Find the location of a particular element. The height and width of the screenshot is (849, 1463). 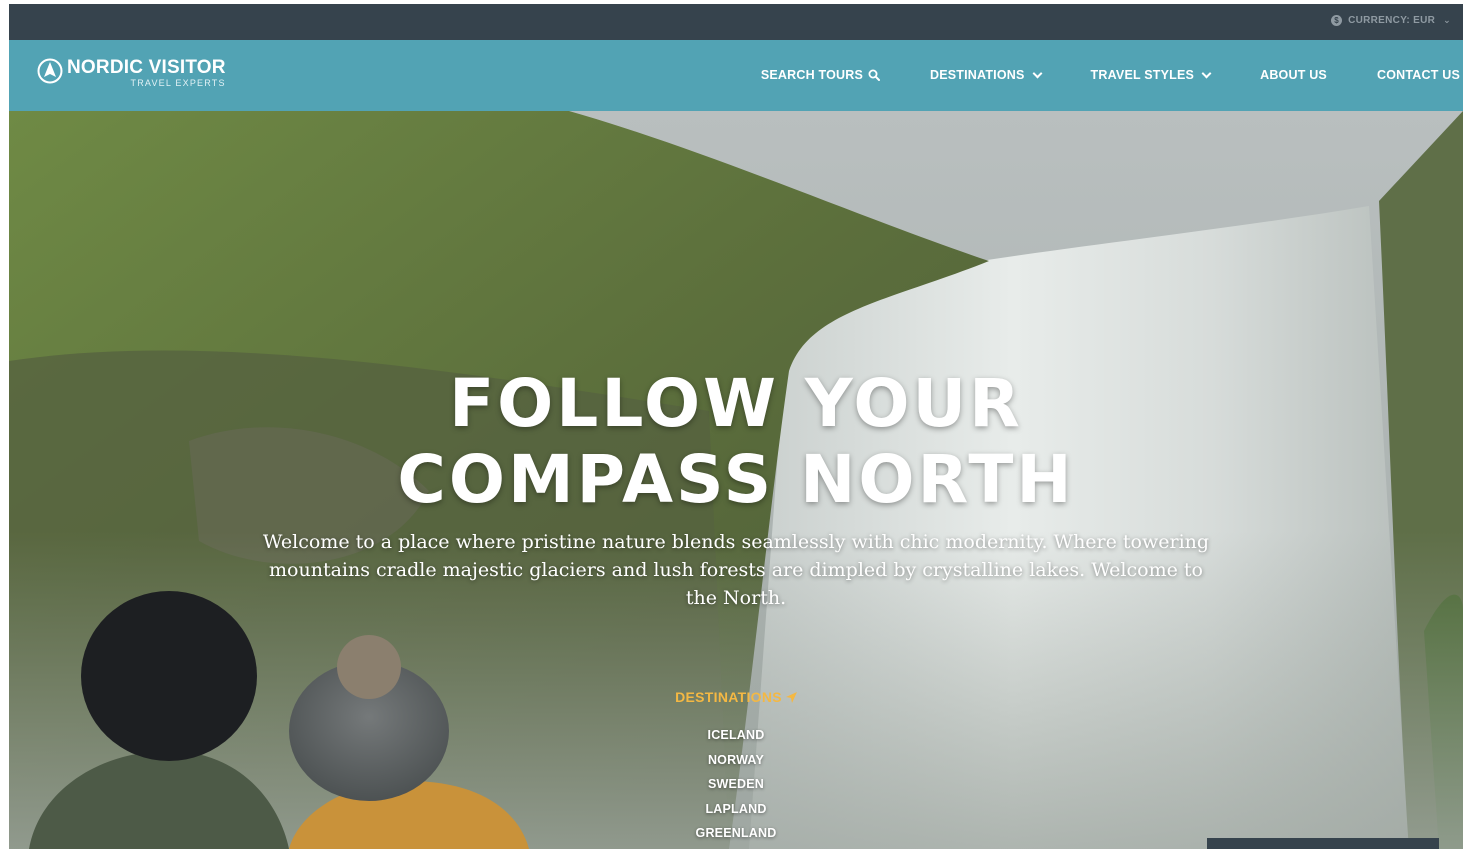

nav-travel-styles: TRAVEL STYLES is located at coordinates (1151, 75).